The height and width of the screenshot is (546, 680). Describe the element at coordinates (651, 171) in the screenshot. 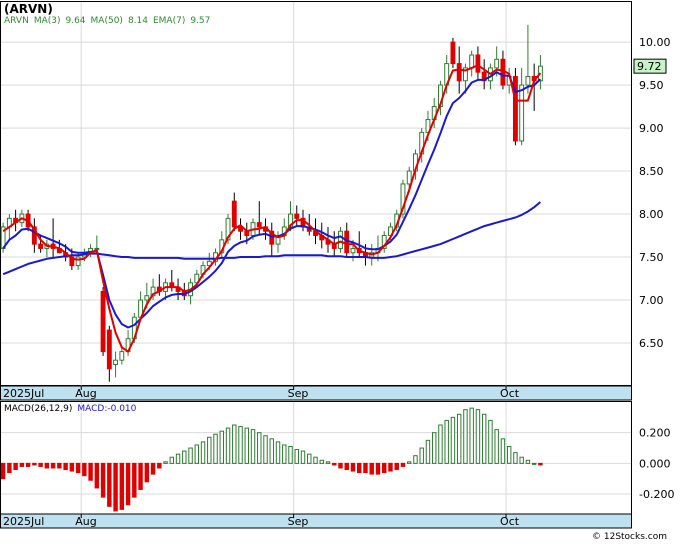

I see `y-tick-label: 8.50` at that location.